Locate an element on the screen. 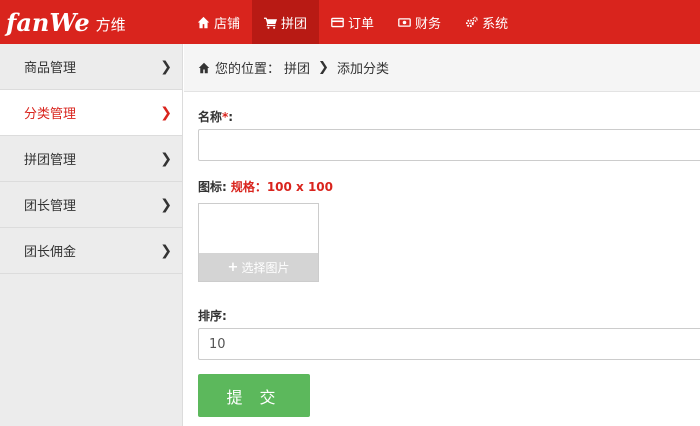 This screenshot has width=700, height=426. logo: fanWe 方维 is located at coordinates (91, 22).